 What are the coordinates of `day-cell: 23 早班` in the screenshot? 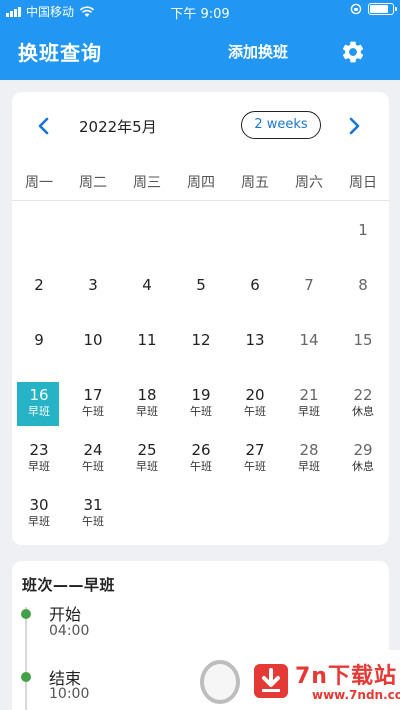 It's located at (39, 457).